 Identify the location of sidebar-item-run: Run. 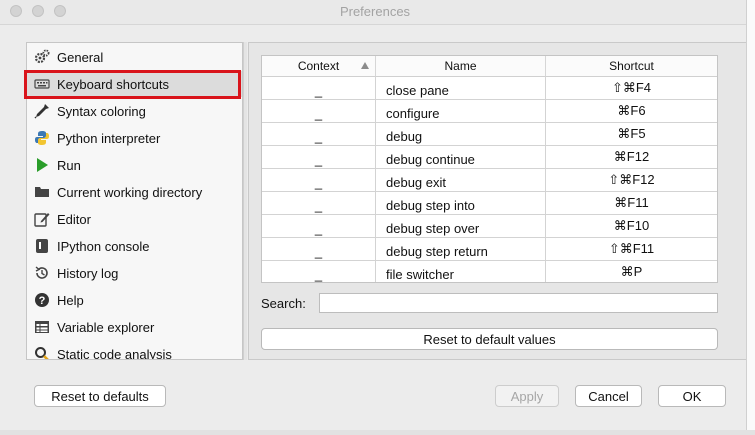
(134, 165).